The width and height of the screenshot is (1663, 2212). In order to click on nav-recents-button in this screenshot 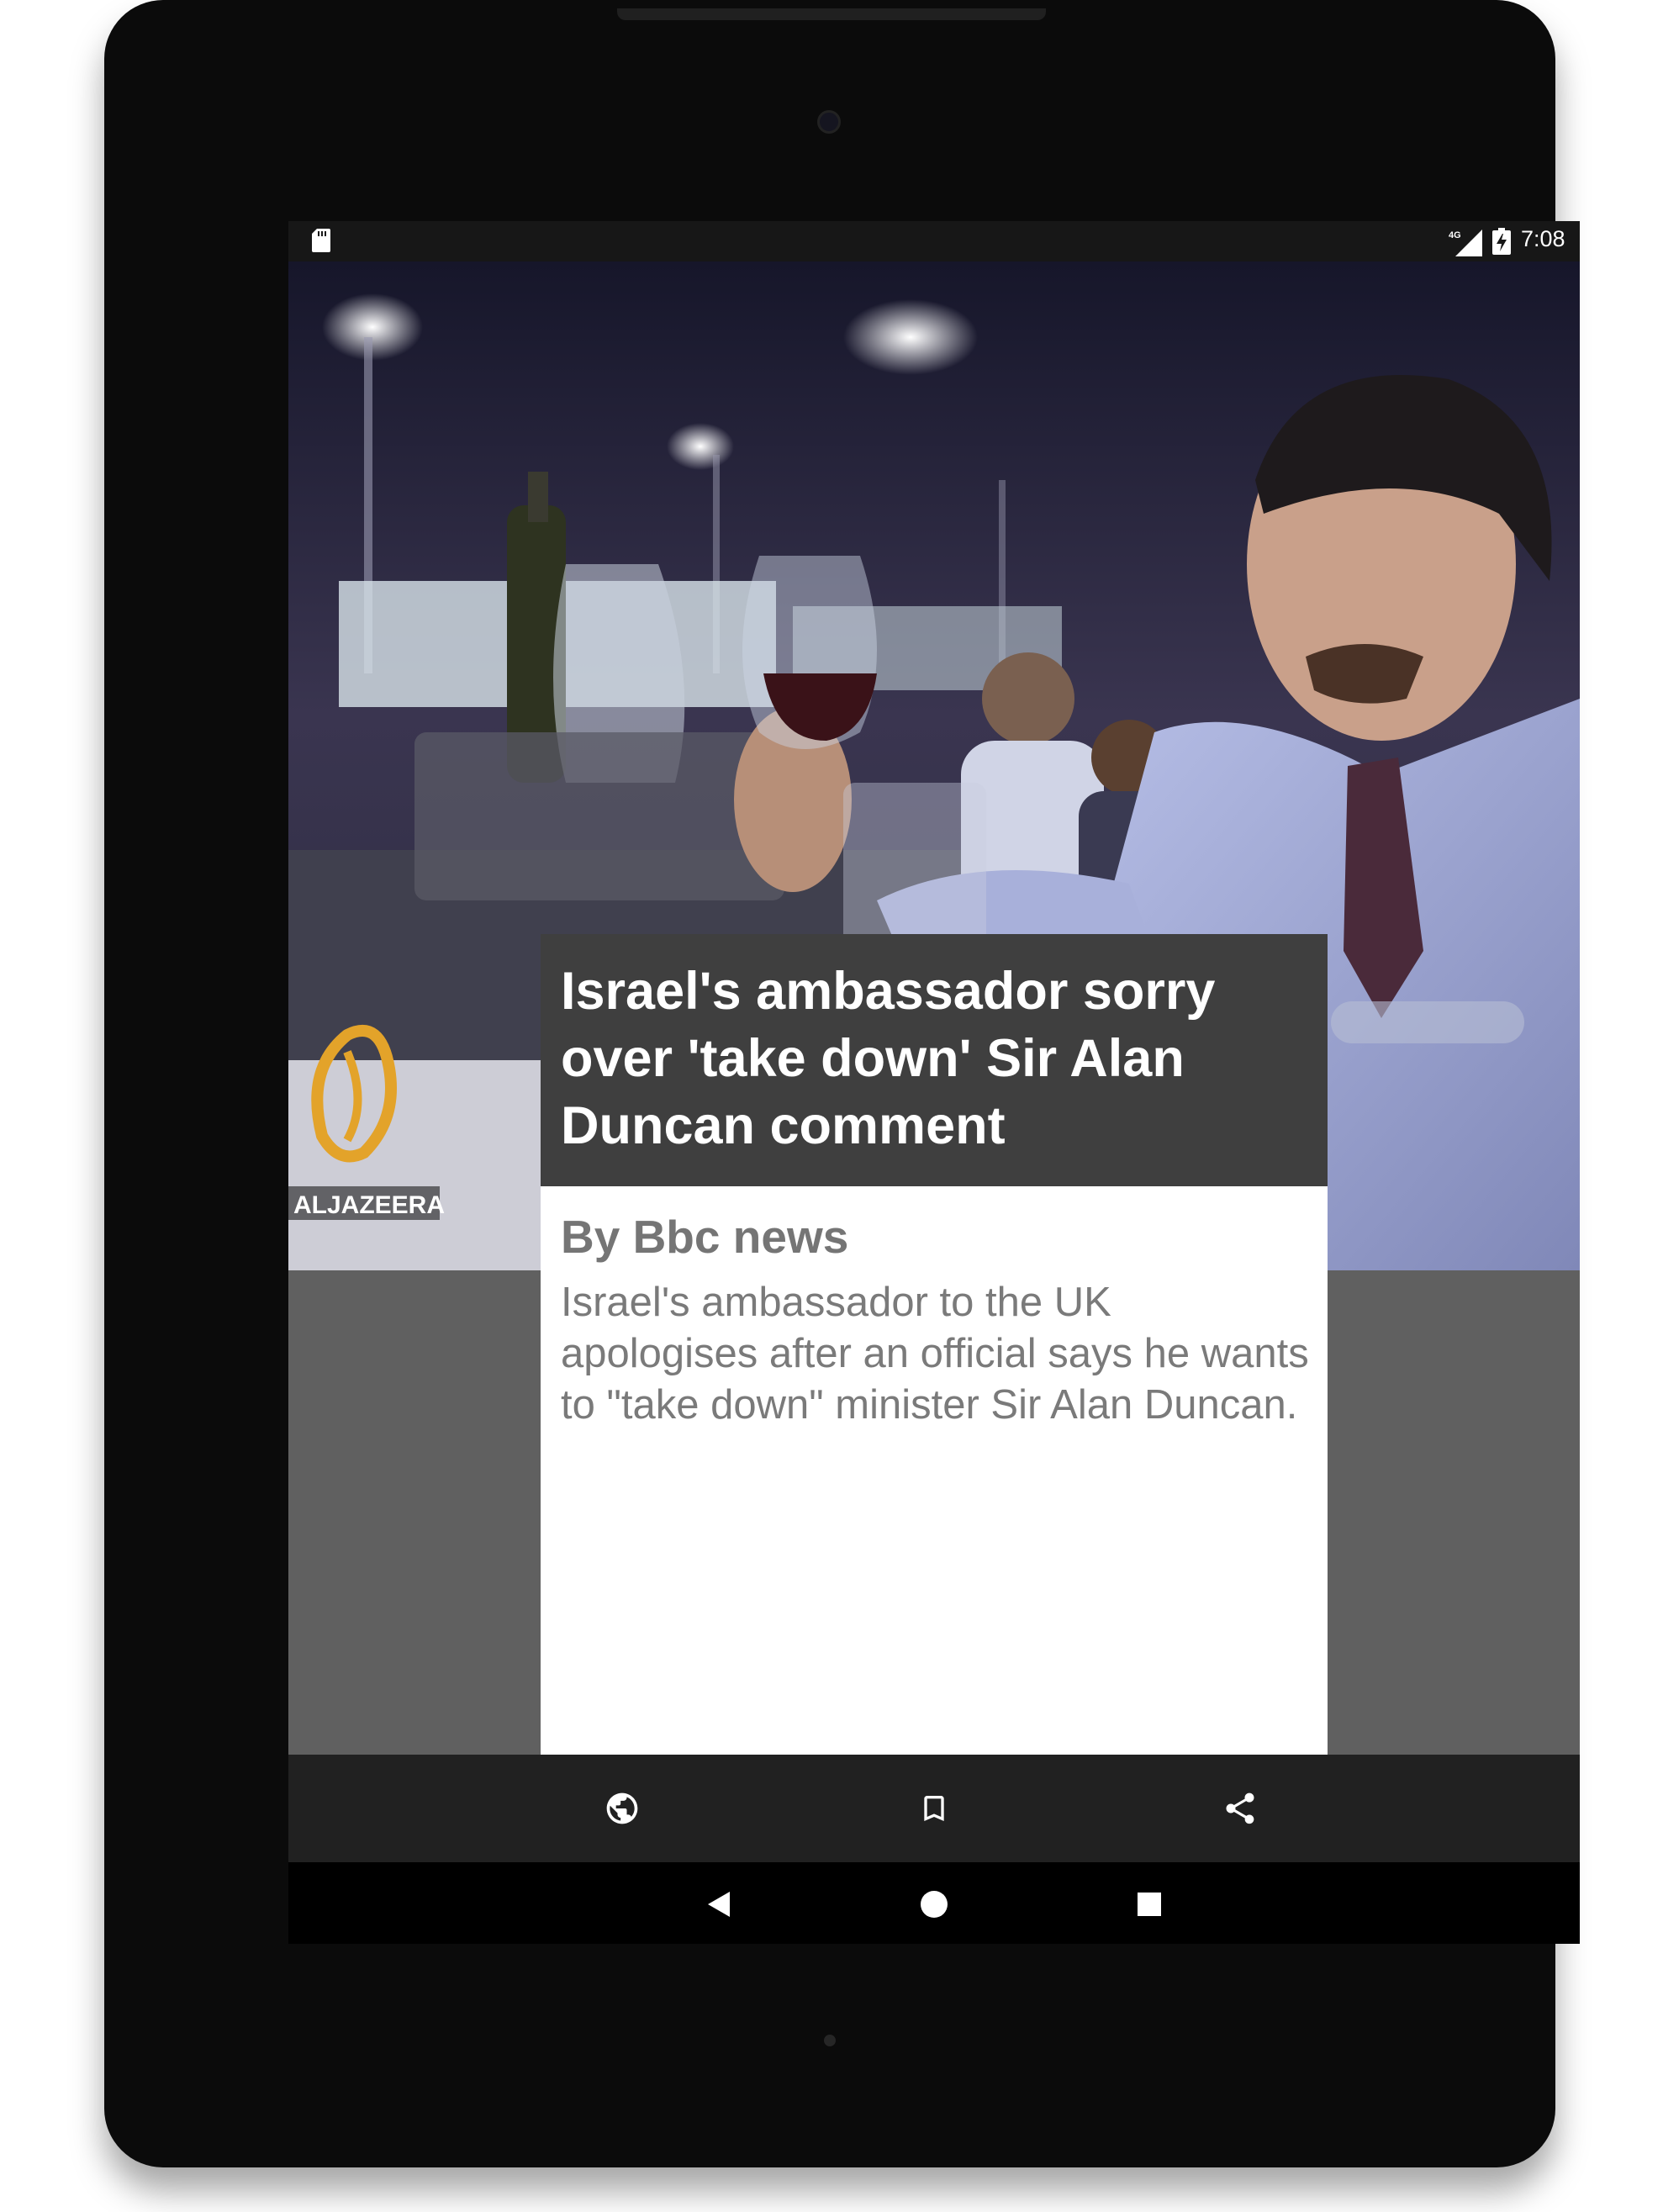, I will do `click(1149, 1904)`.